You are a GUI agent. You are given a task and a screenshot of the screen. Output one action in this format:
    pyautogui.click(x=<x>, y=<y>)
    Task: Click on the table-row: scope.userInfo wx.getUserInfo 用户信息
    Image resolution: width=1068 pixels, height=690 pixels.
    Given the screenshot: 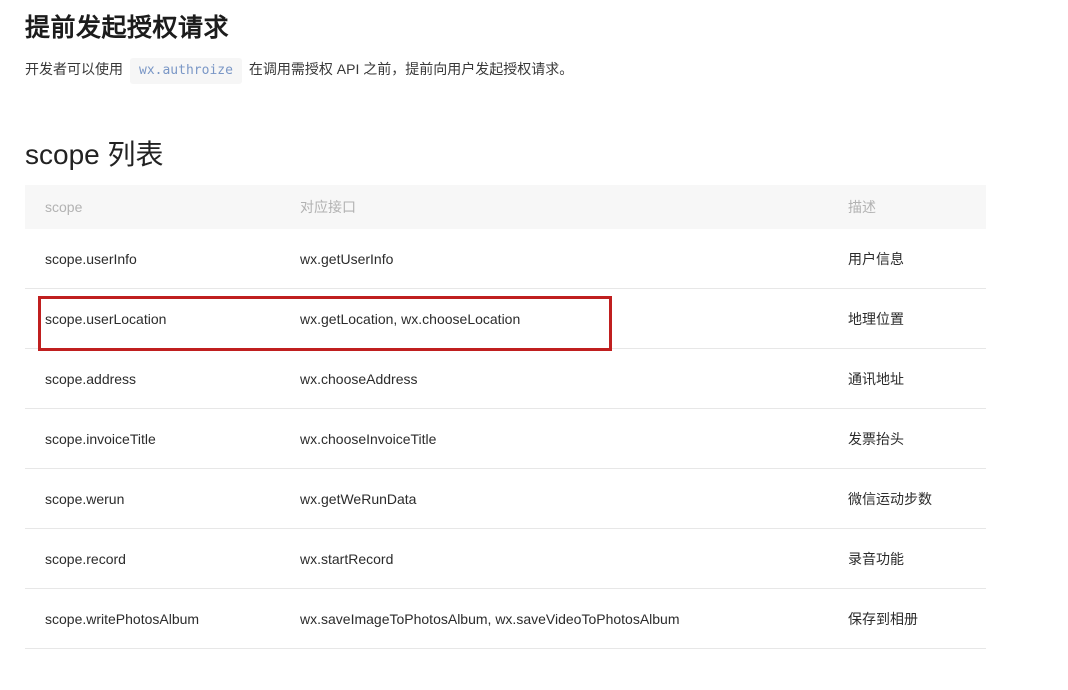 What is the action you would take?
    pyautogui.click(x=505, y=259)
    